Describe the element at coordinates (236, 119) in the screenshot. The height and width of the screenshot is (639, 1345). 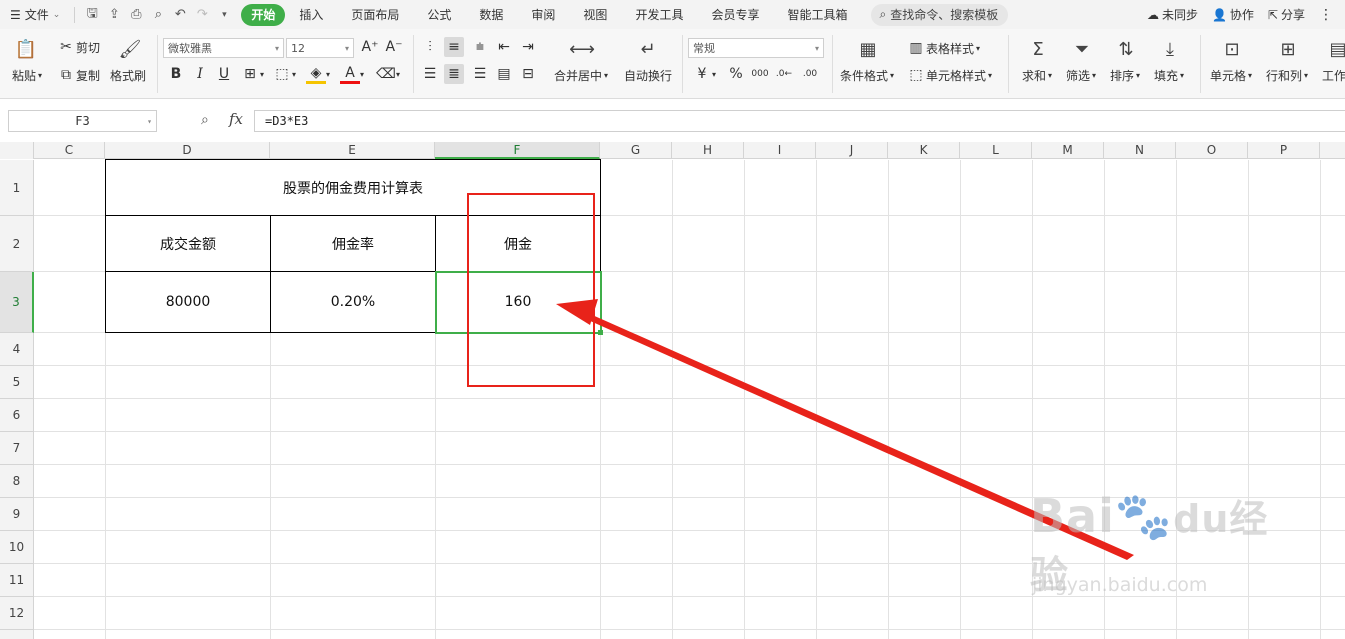
I see `fx-icon: fx` at that location.